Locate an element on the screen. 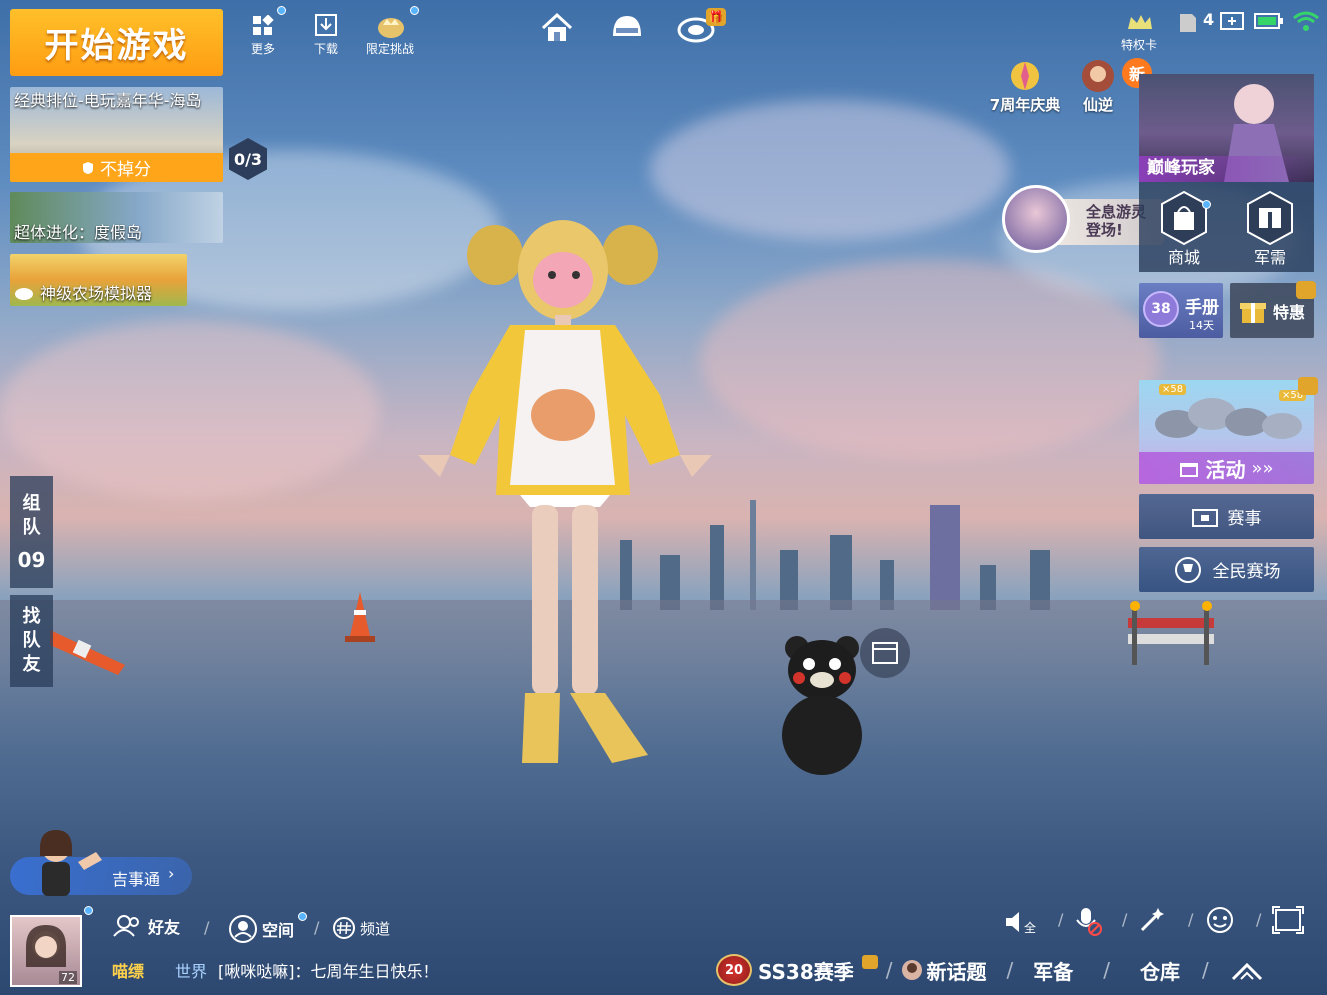 This screenshot has width=1327, height=995. fullscreen-icon is located at coordinates (1288, 920).